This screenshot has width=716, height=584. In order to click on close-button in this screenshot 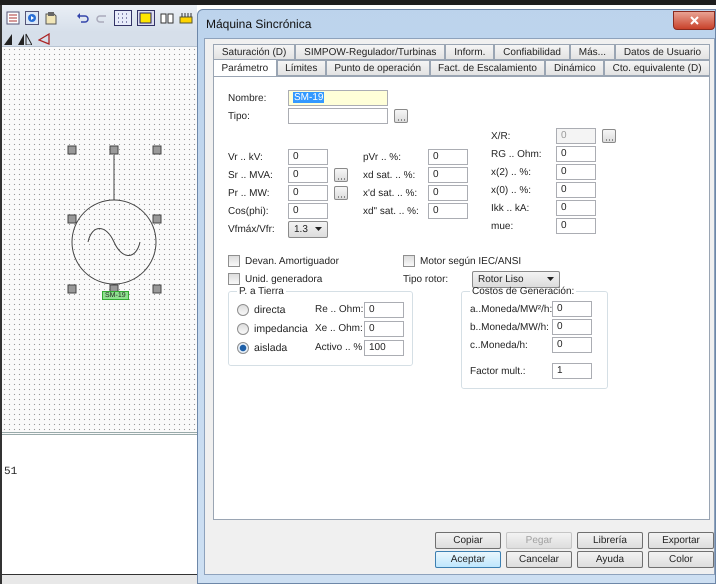, I will do `click(694, 20)`.